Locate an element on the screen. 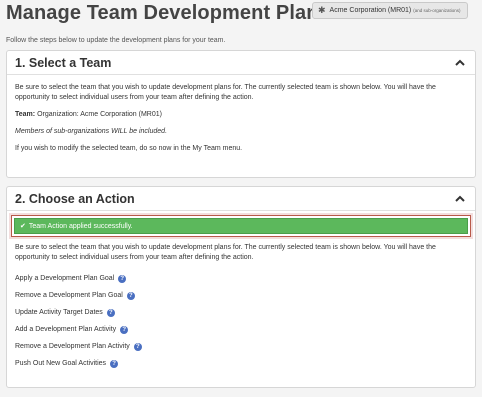 The image size is (482, 397). success-alert: ✔ Team Action applied successfully. is located at coordinates (241, 226).